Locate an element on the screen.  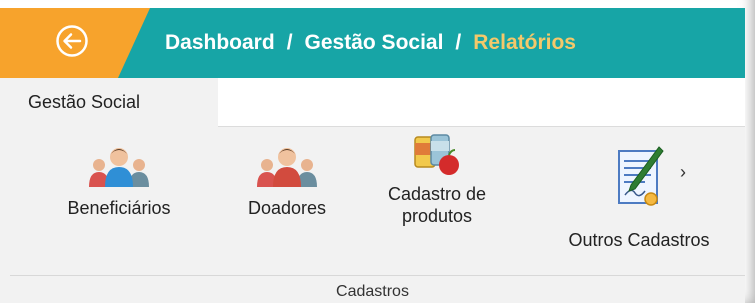
breadcrumb-gestao-social: Gestão Social is located at coordinates (374, 43).